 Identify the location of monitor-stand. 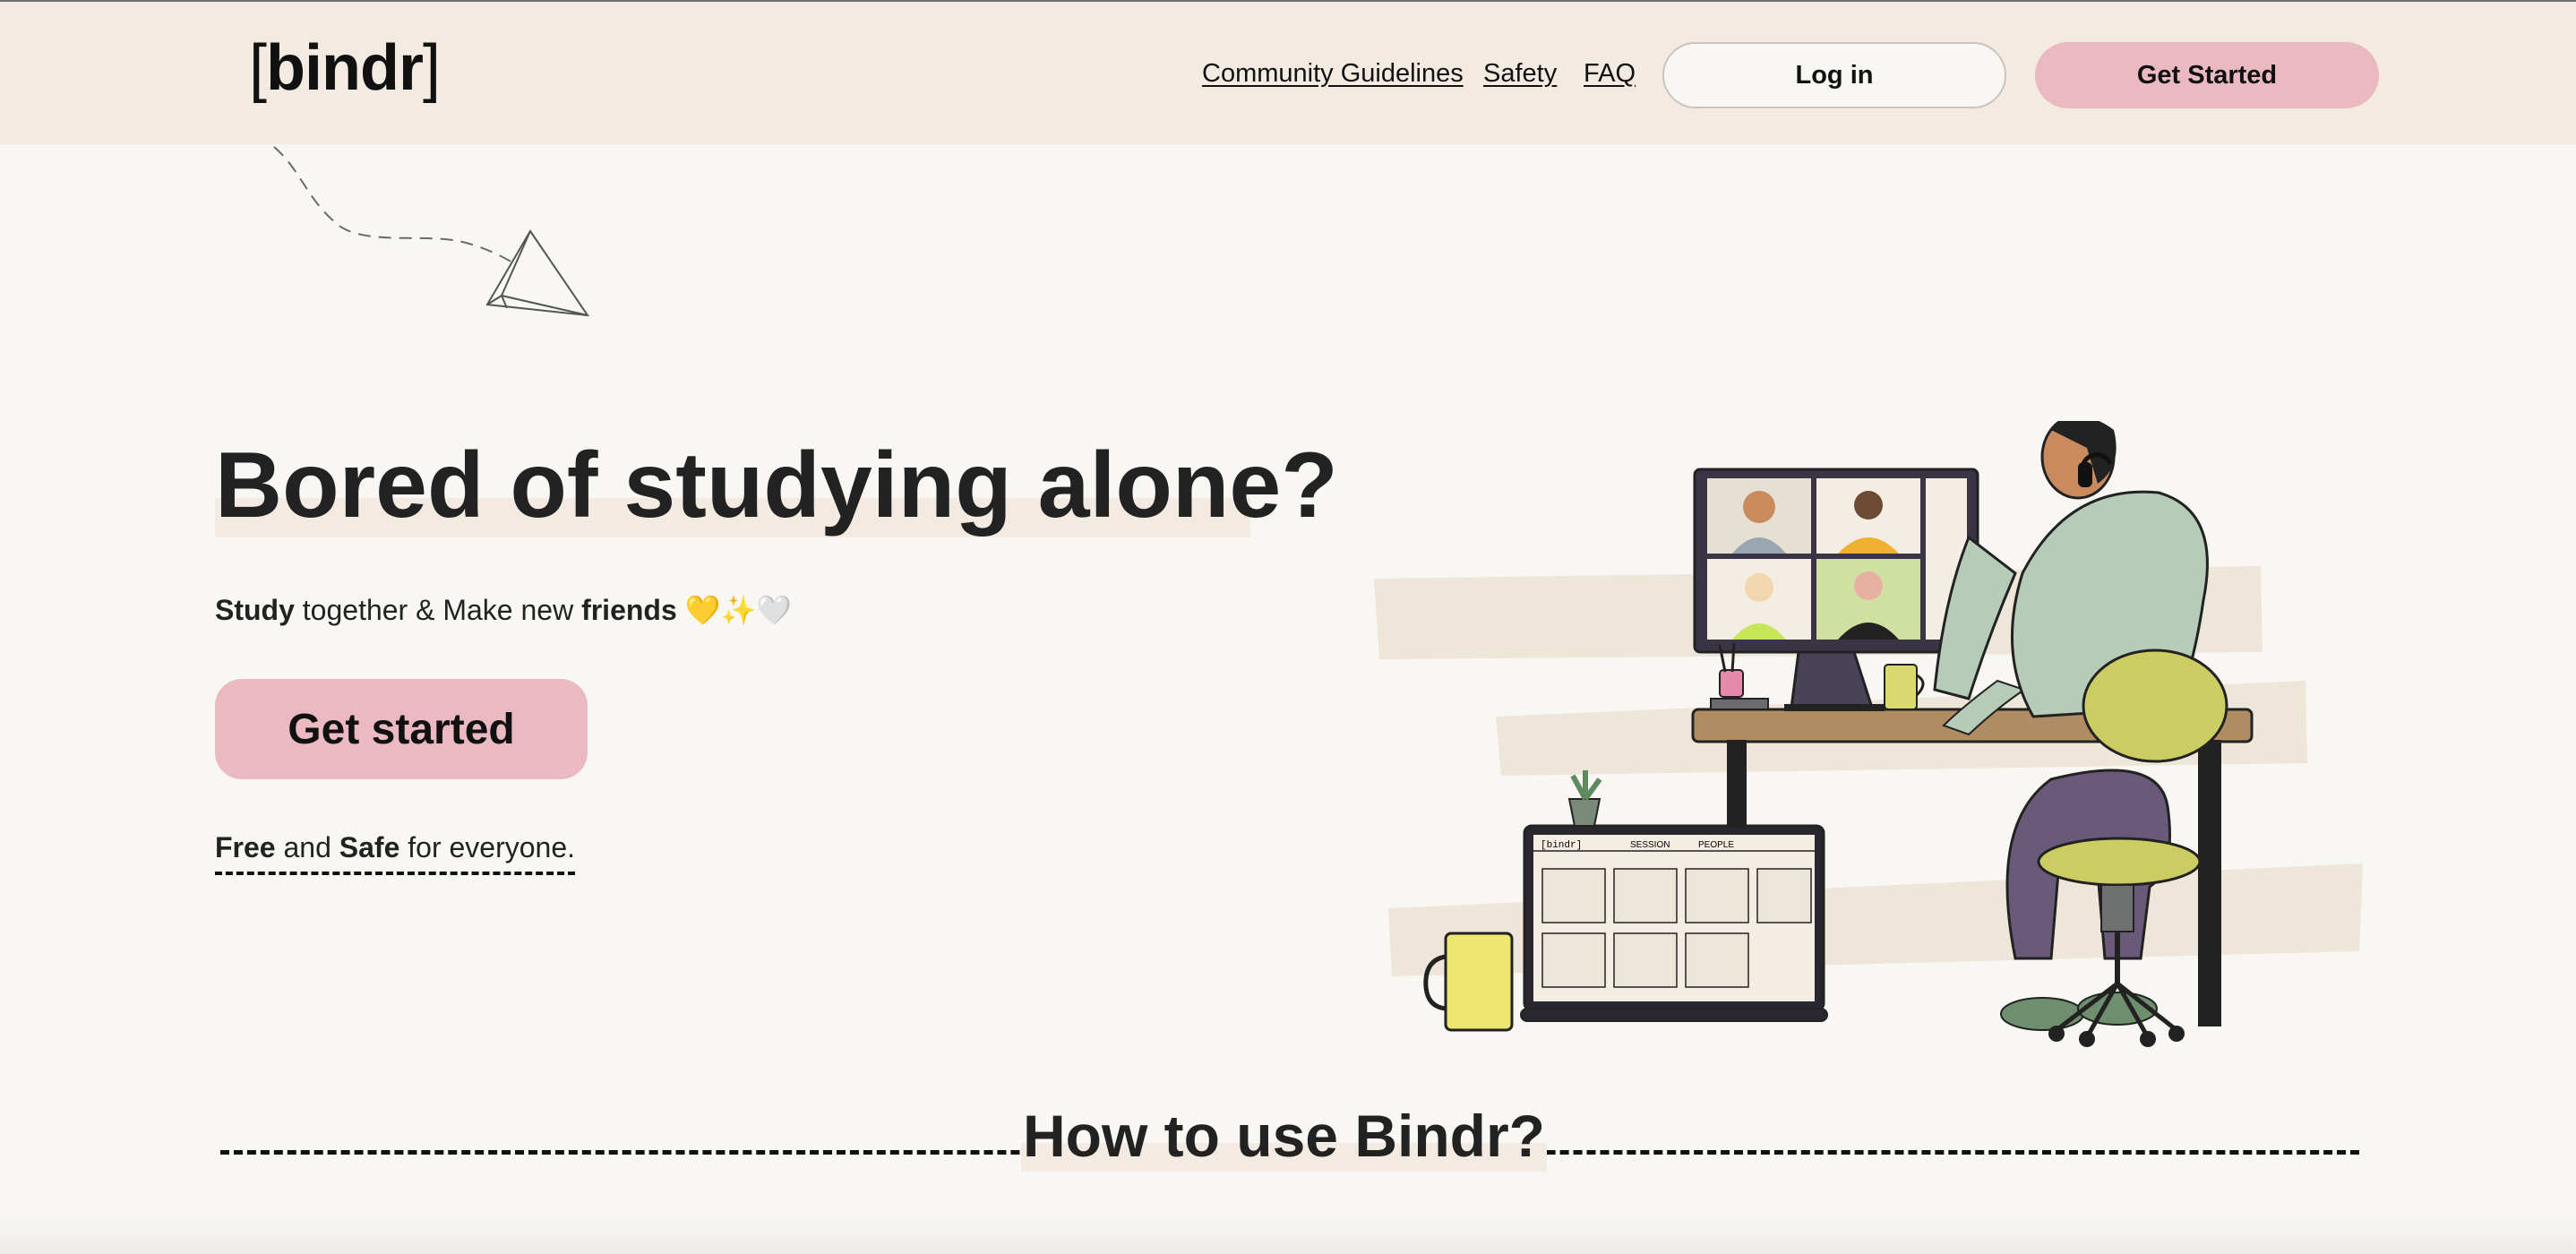
(1832, 679).